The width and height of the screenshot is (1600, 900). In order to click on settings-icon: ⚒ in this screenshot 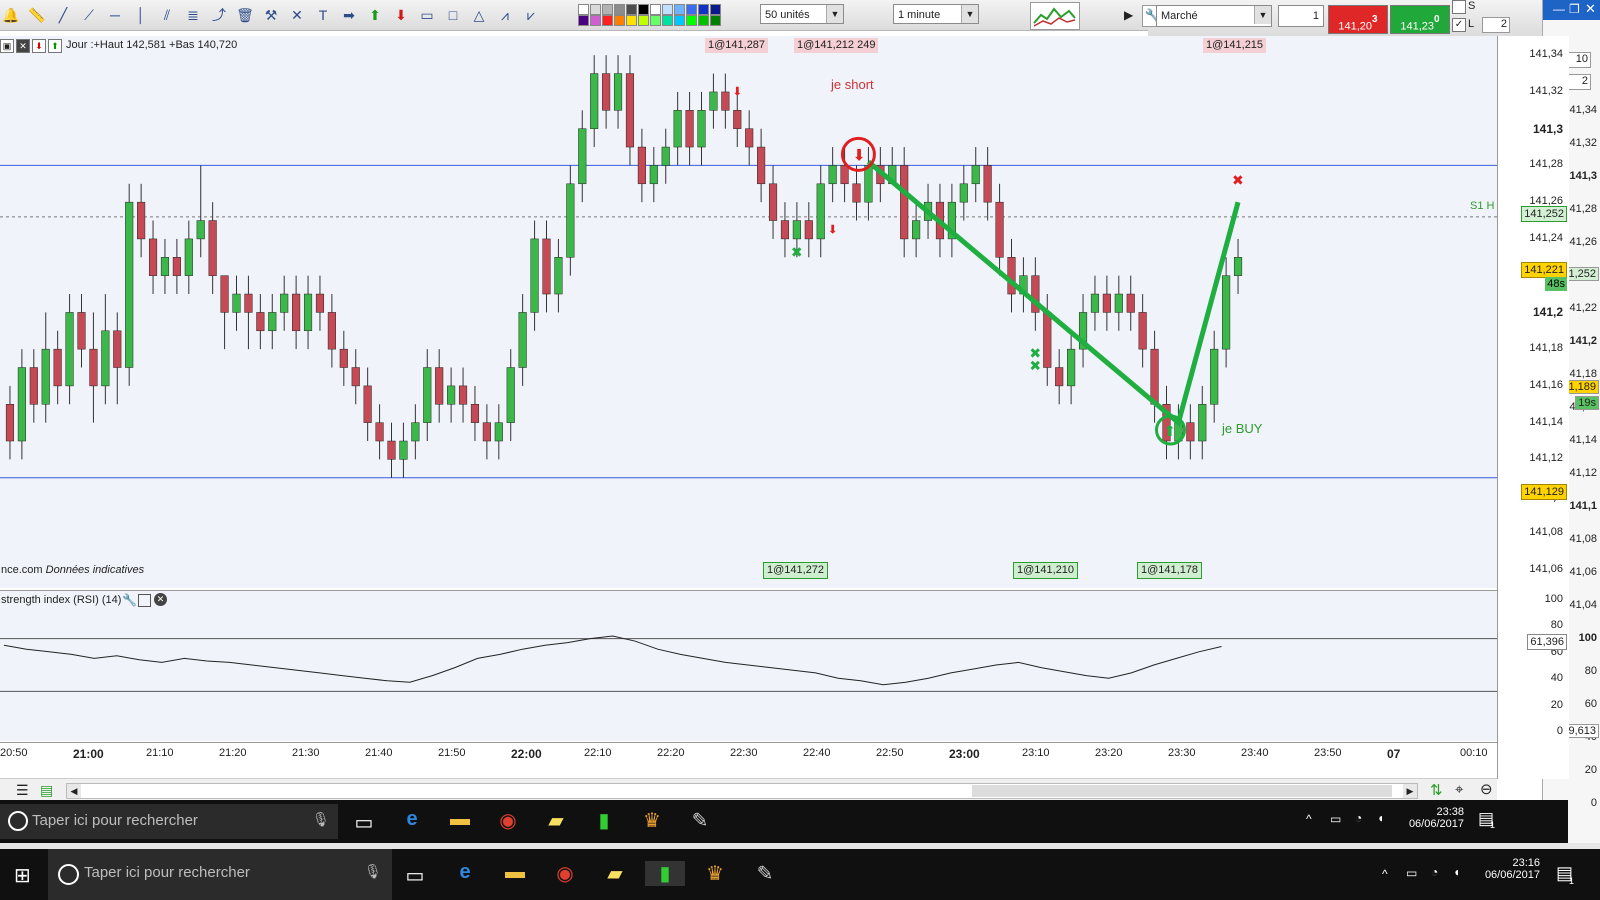, I will do `click(271, 15)`.